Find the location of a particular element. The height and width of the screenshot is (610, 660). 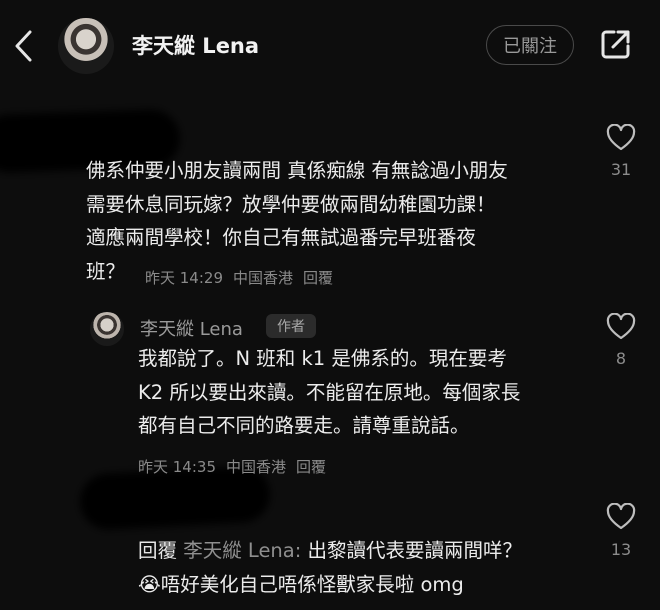

comment-text: 唔好美化自己唔係怪獸家長啦 omg is located at coordinates (312, 584).